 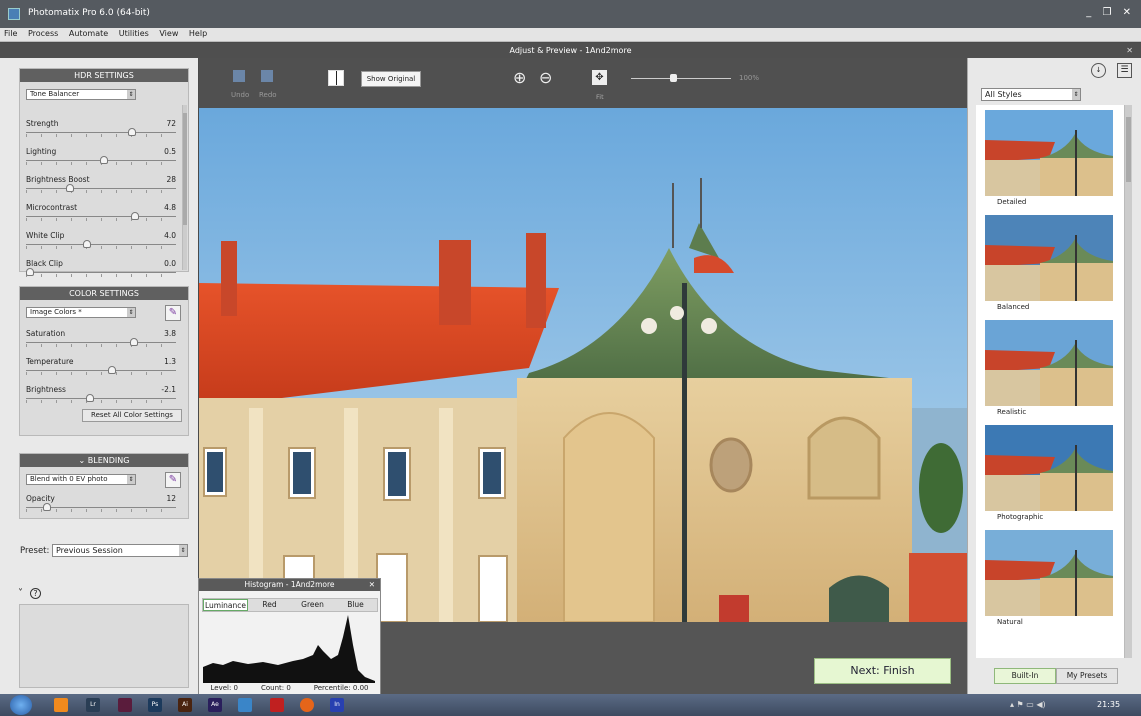 What do you see at coordinates (1049, 579) in the screenshot?
I see `style-thumbnail: Natural` at bounding box center [1049, 579].